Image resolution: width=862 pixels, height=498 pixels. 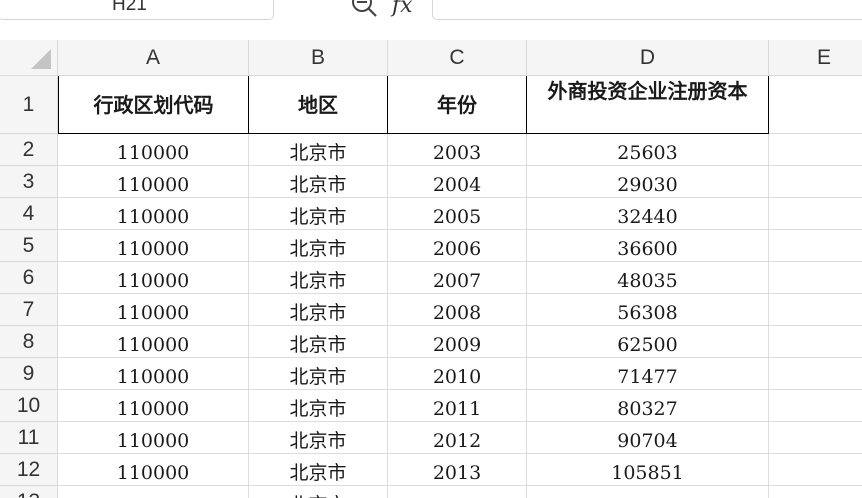 I want to click on cell-capital: 56308, so click(x=648, y=310).